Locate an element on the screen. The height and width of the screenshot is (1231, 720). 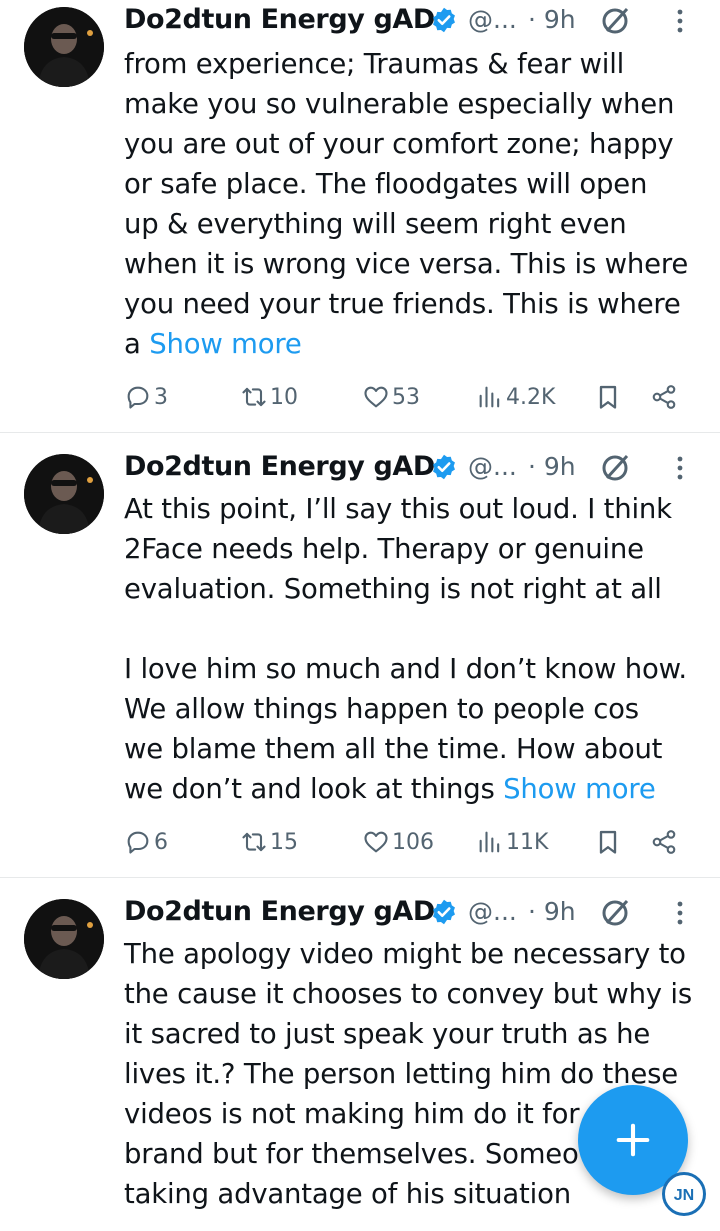
tweet-text-line: We allow things happen to people cos is located at coordinates (381, 709).